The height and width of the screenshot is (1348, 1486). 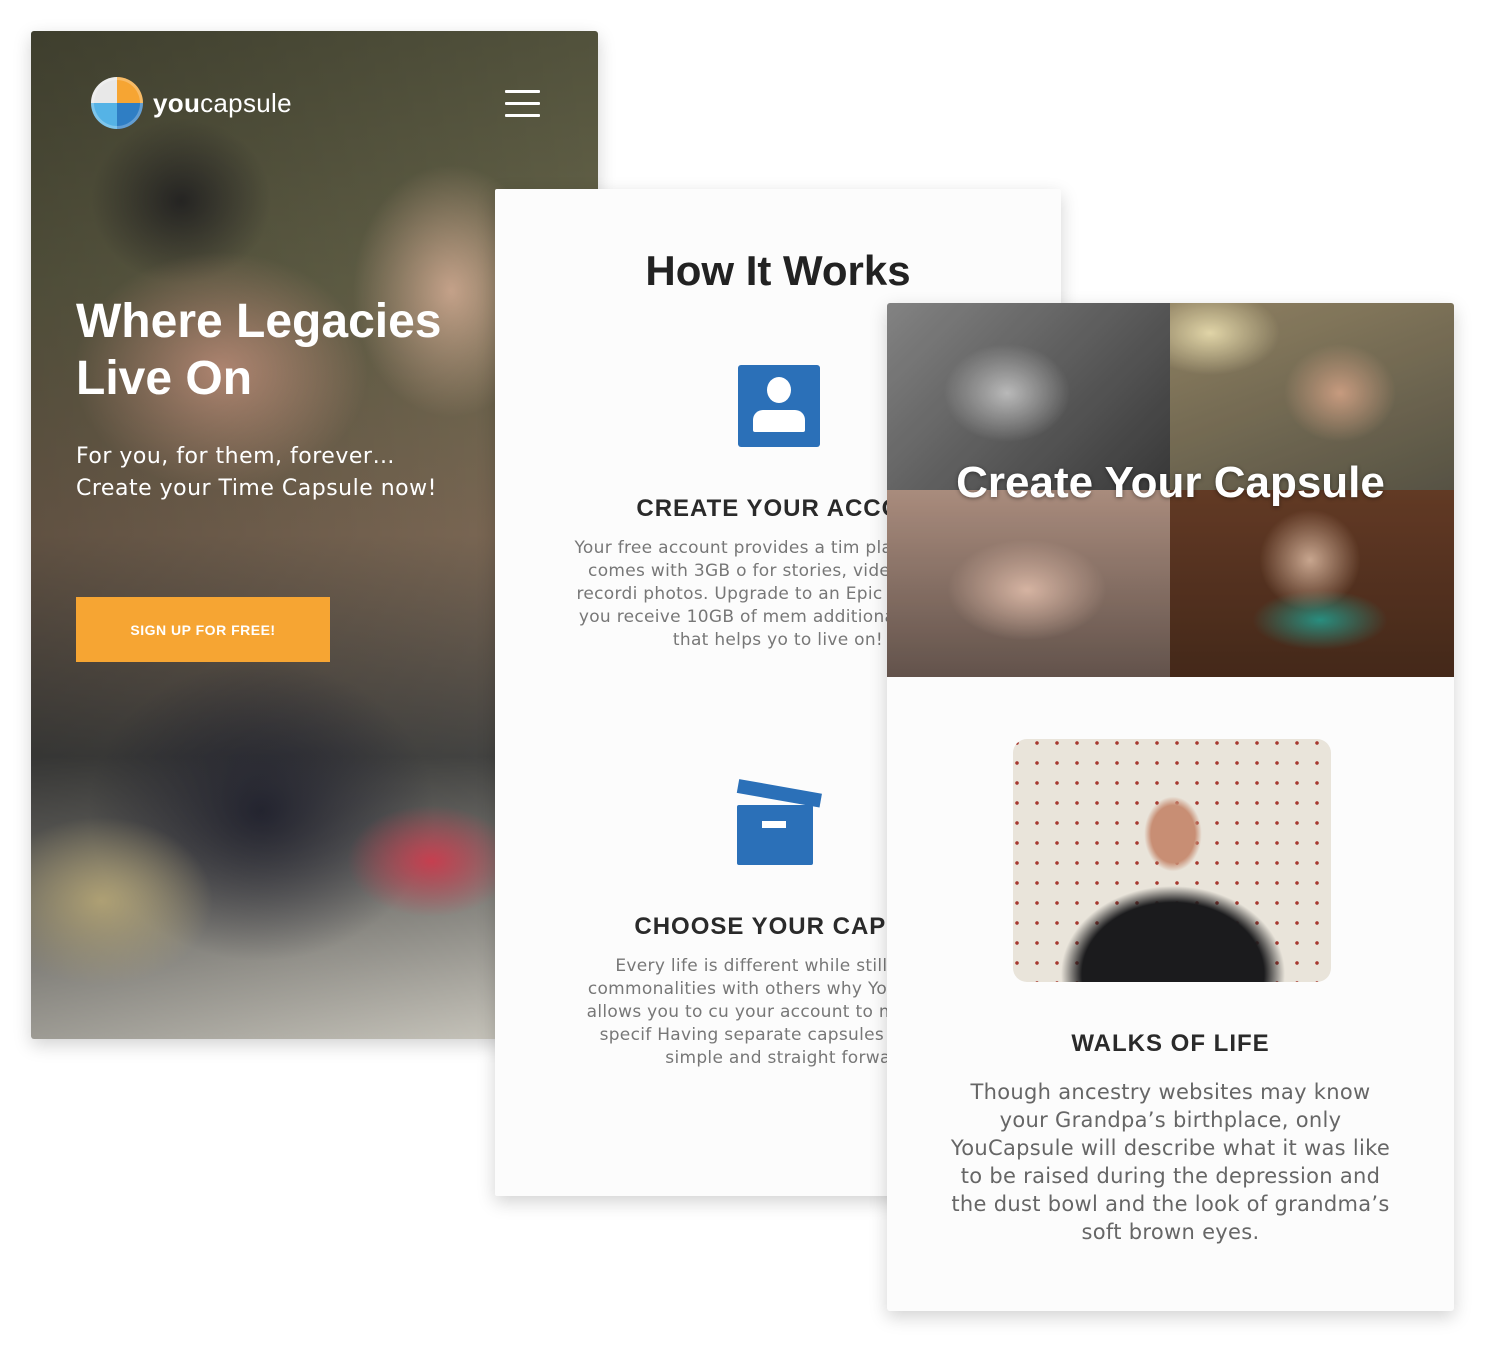 I want to click on globe-logo-icon, so click(x=117, y=103).